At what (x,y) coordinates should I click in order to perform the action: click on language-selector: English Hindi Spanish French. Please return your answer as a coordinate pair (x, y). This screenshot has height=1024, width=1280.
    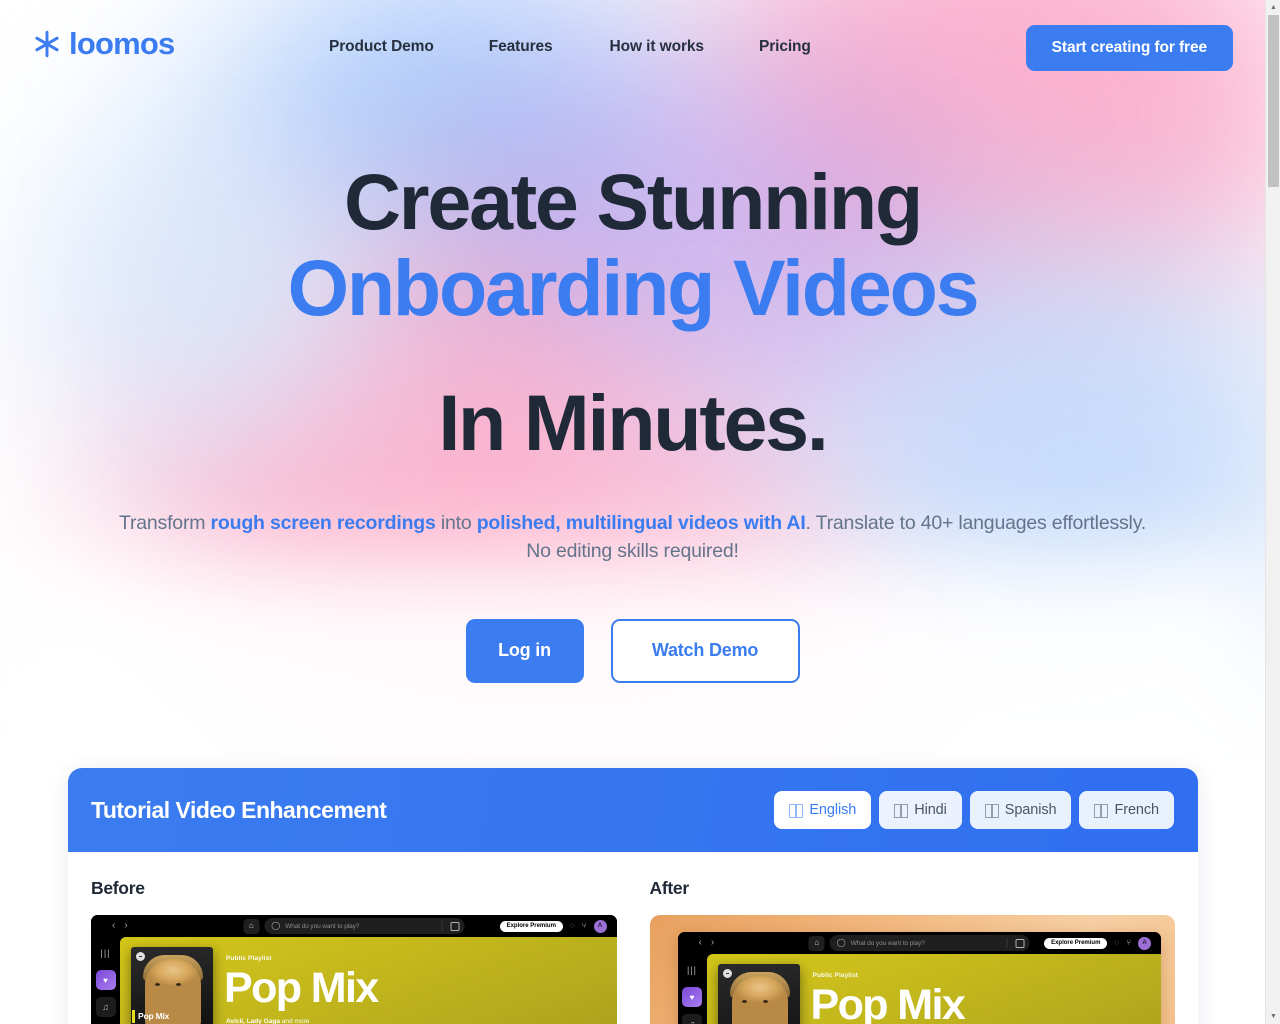
    Looking at the image, I should click on (974, 810).